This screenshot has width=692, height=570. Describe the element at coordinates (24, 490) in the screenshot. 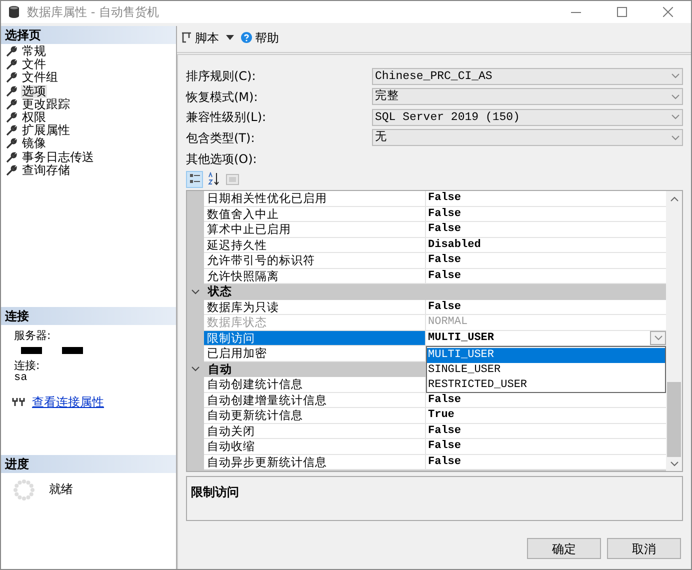

I see `spinner-icon` at that location.